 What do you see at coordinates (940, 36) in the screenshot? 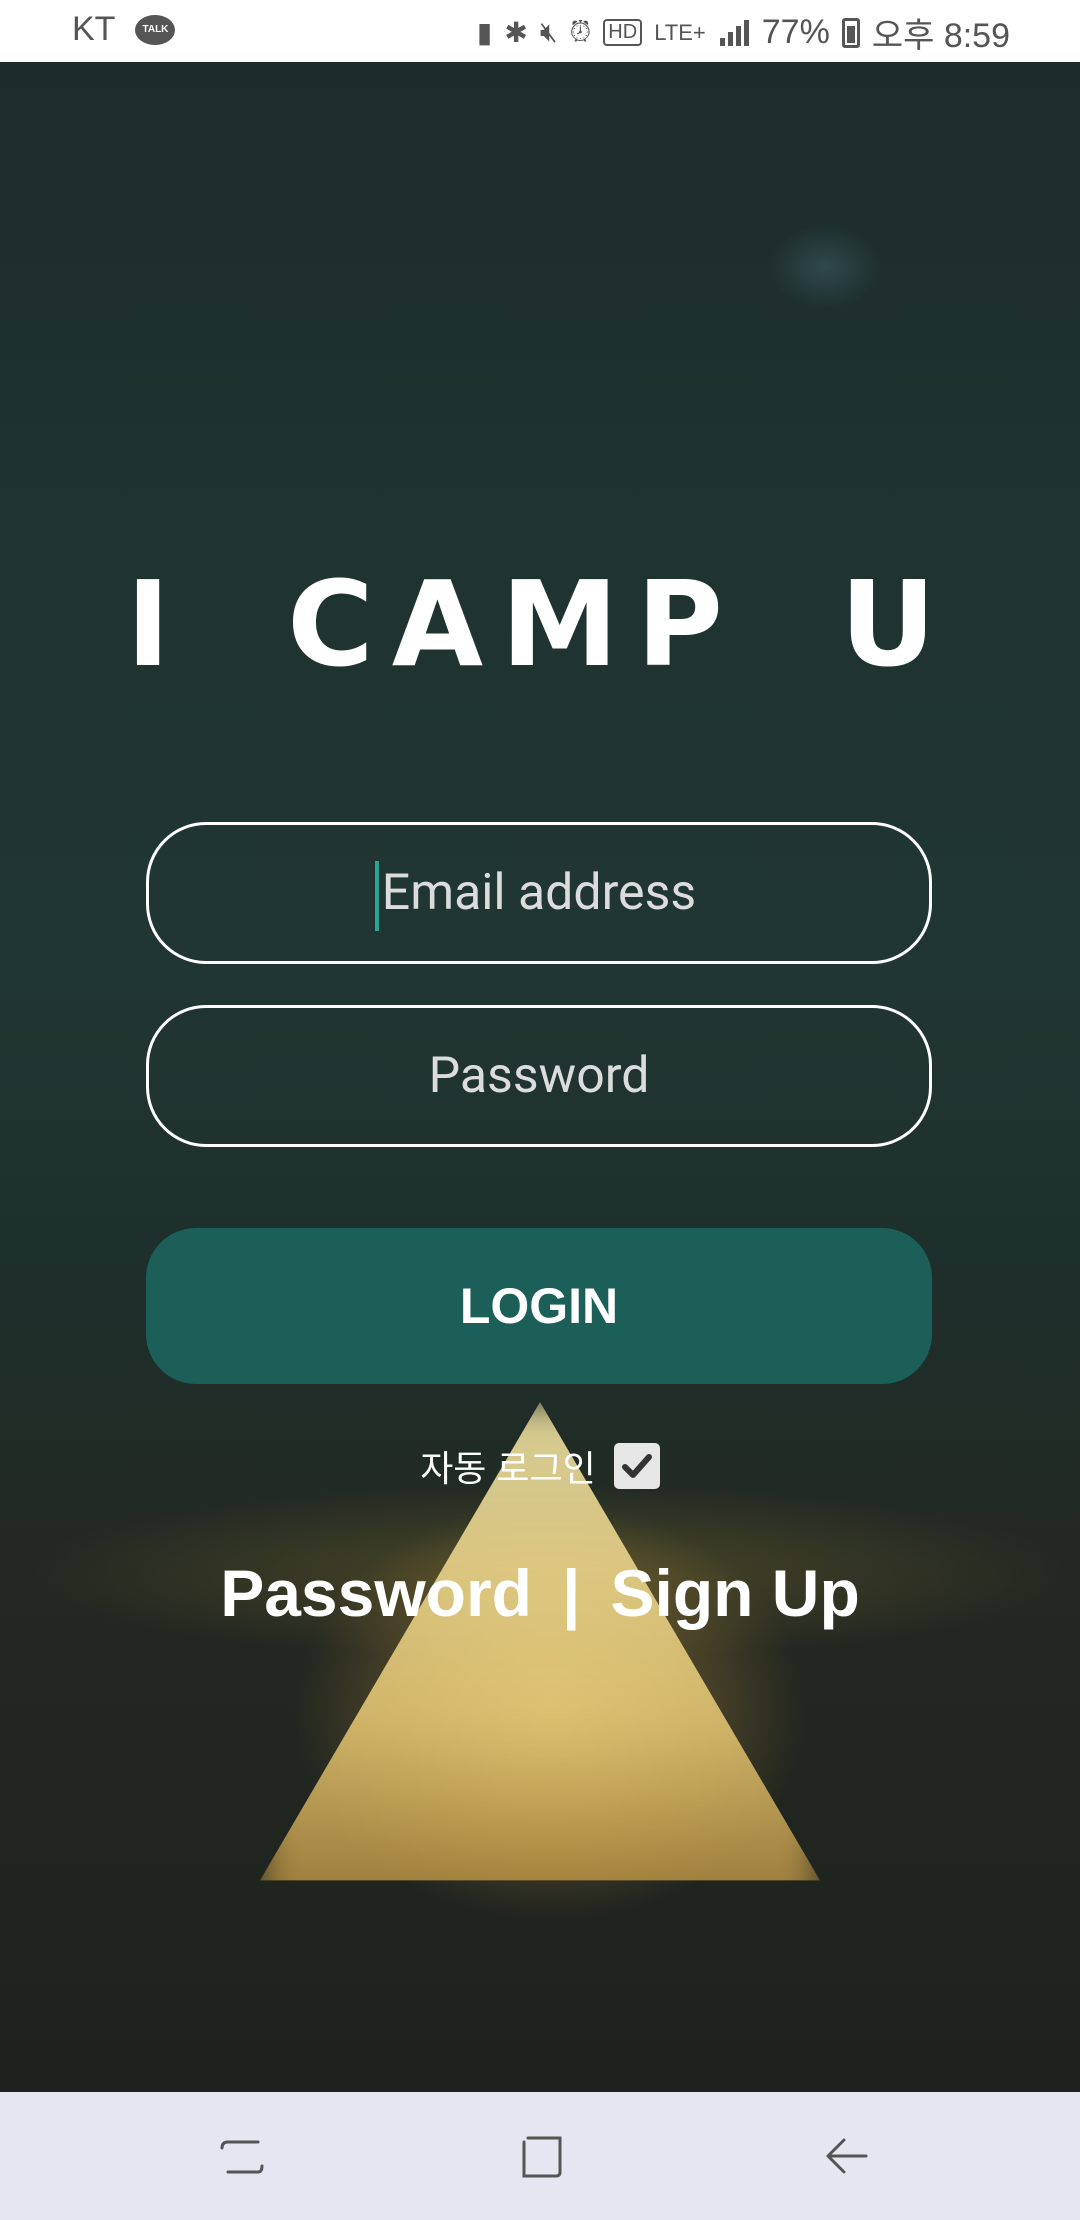
I see `clock: 오후 8:59` at bounding box center [940, 36].